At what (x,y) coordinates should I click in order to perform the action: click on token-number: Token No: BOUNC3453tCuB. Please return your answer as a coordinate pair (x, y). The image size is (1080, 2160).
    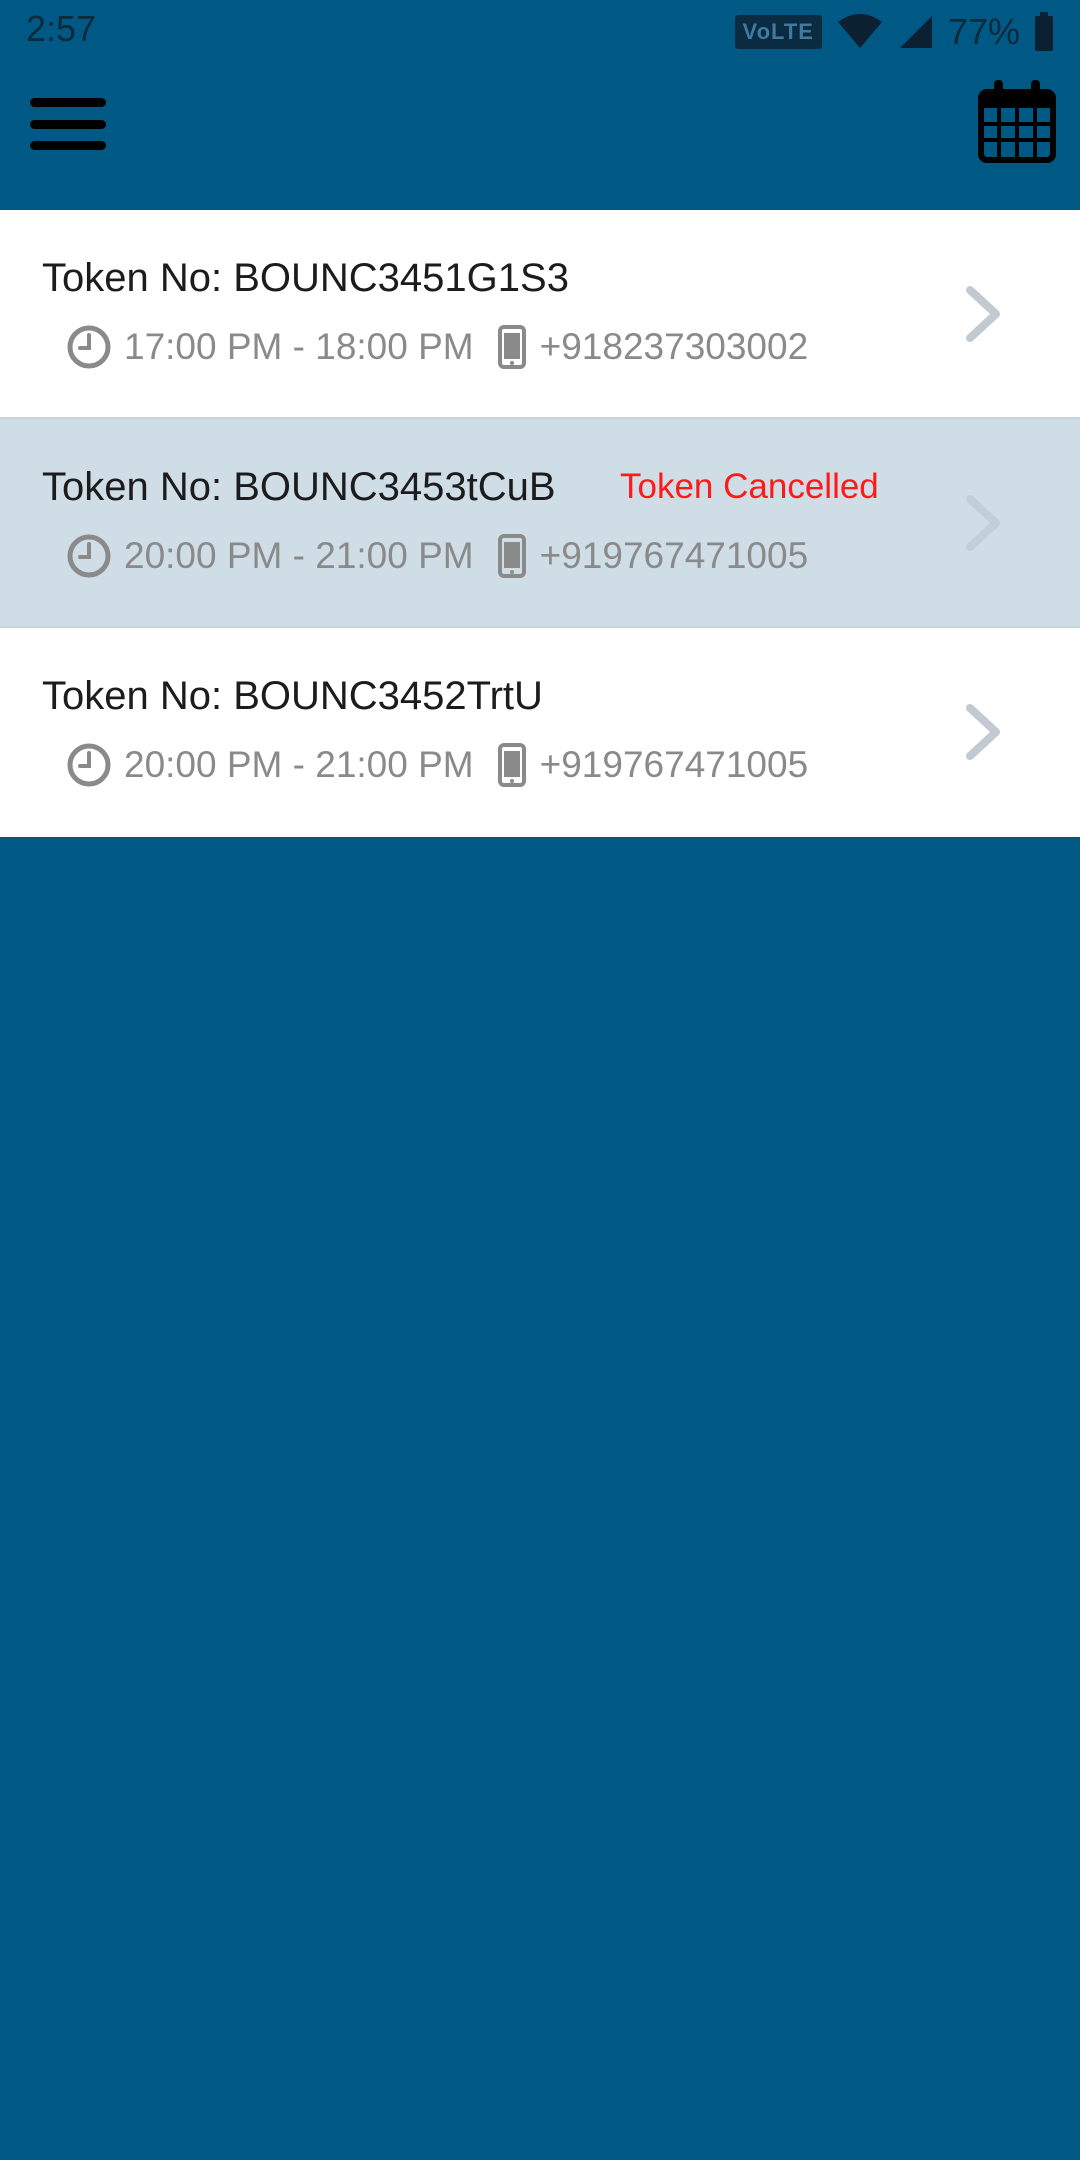
    Looking at the image, I should click on (299, 487).